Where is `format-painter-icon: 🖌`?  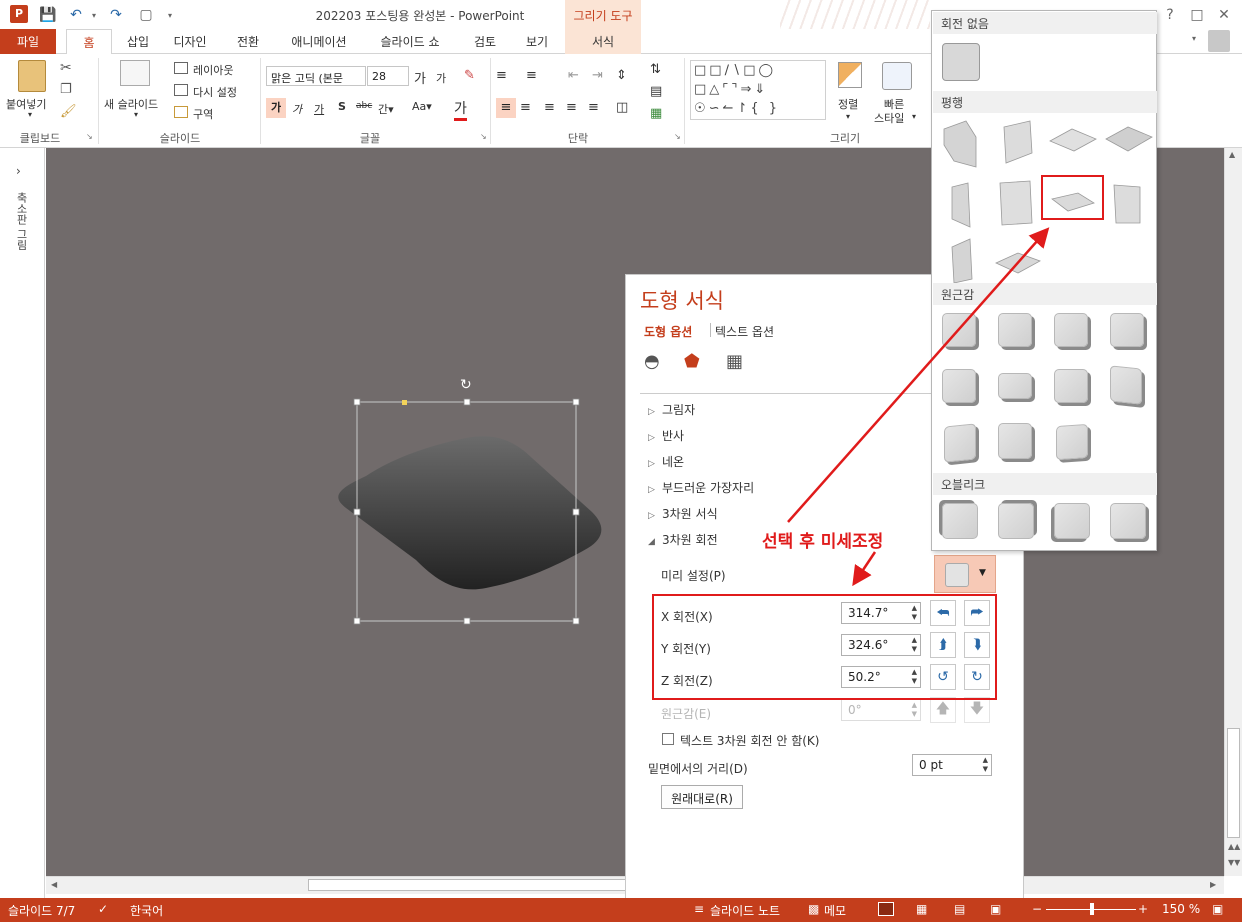 format-painter-icon: 🖌 is located at coordinates (68, 111).